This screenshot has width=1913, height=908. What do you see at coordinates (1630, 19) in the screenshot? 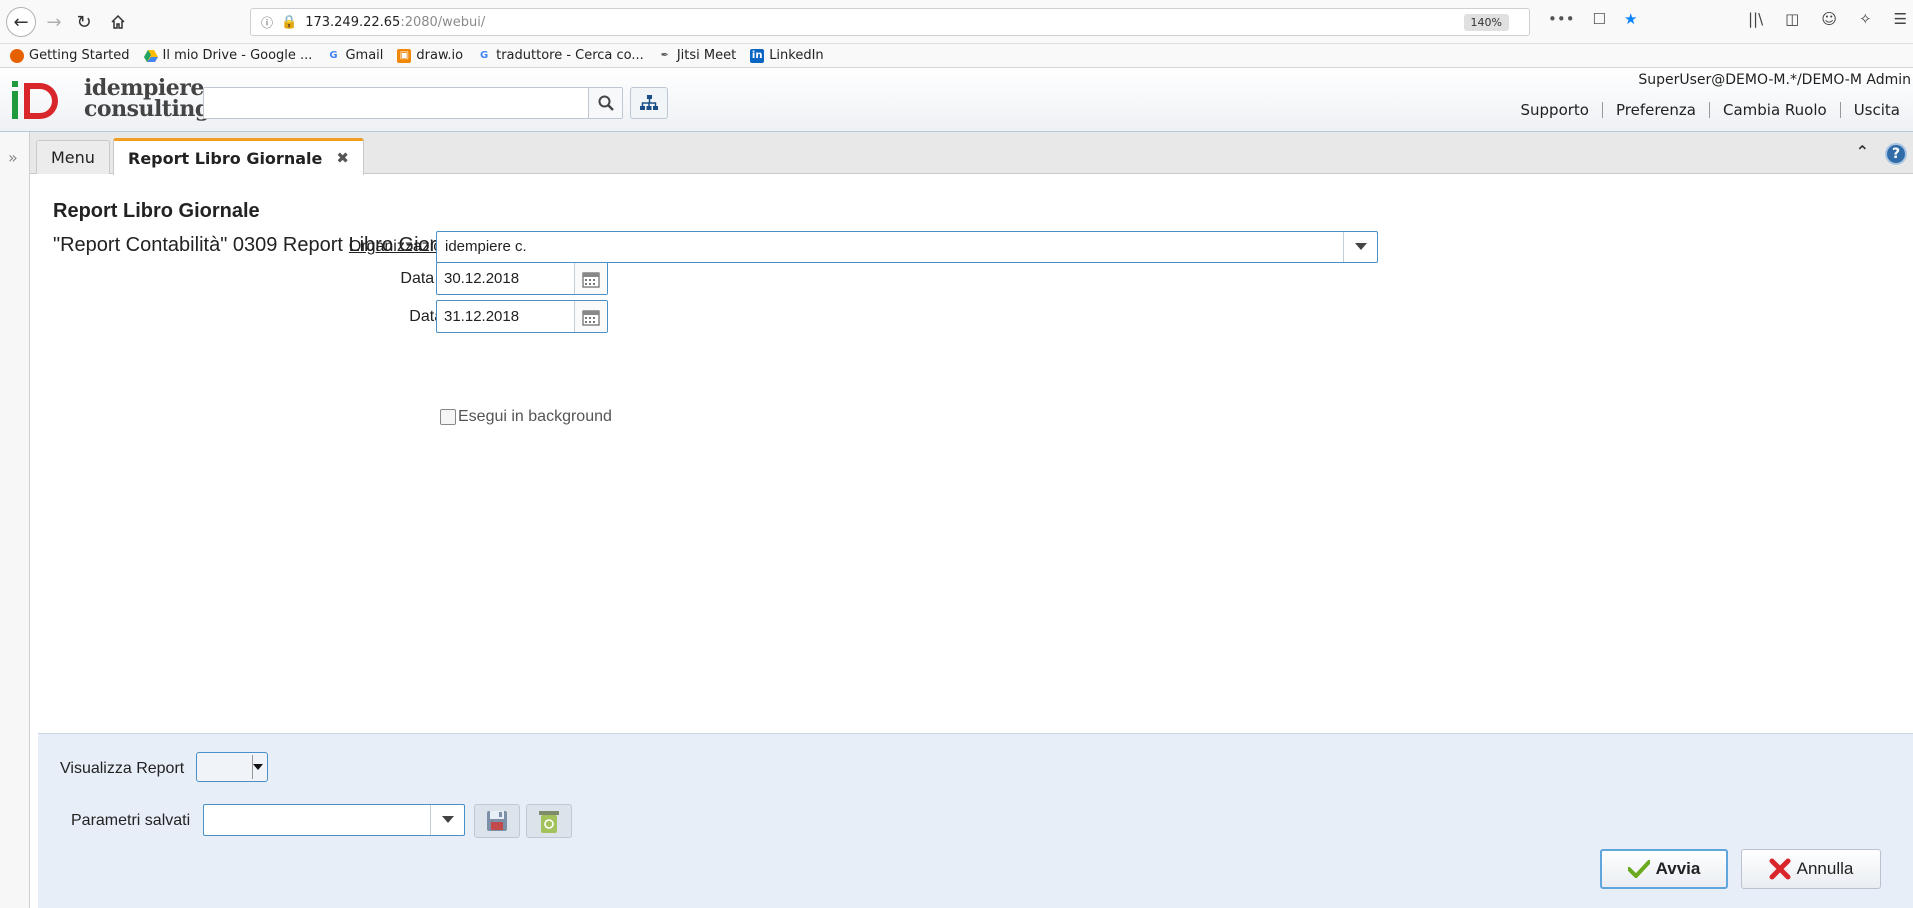
I see `bookmark-star-icon: ★` at bounding box center [1630, 19].